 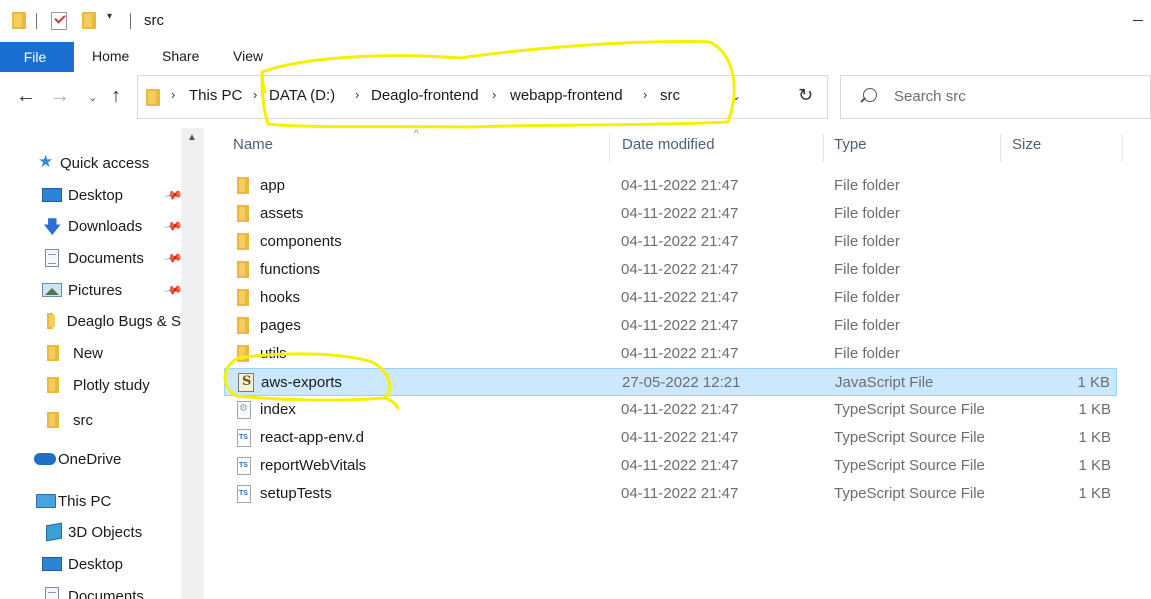 What do you see at coordinates (93, 163) in the screenshot?
I see `sidebar-item-quick-access: Quick access` at bounding box center [93, 163].